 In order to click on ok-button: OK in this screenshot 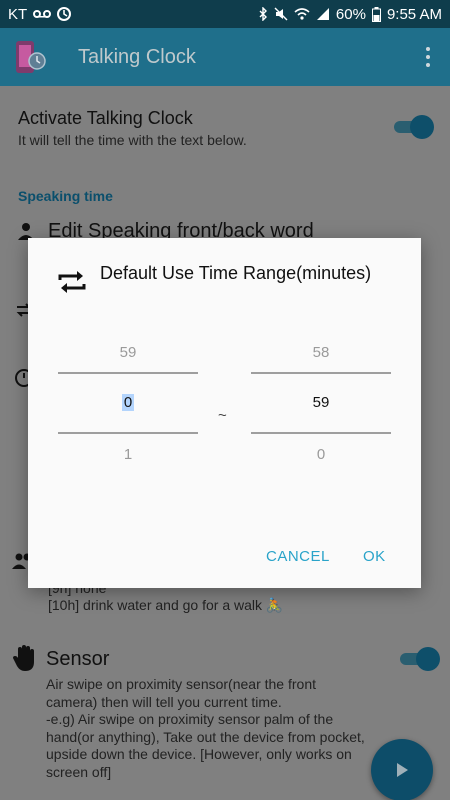, I will do `click(374, 556)`.